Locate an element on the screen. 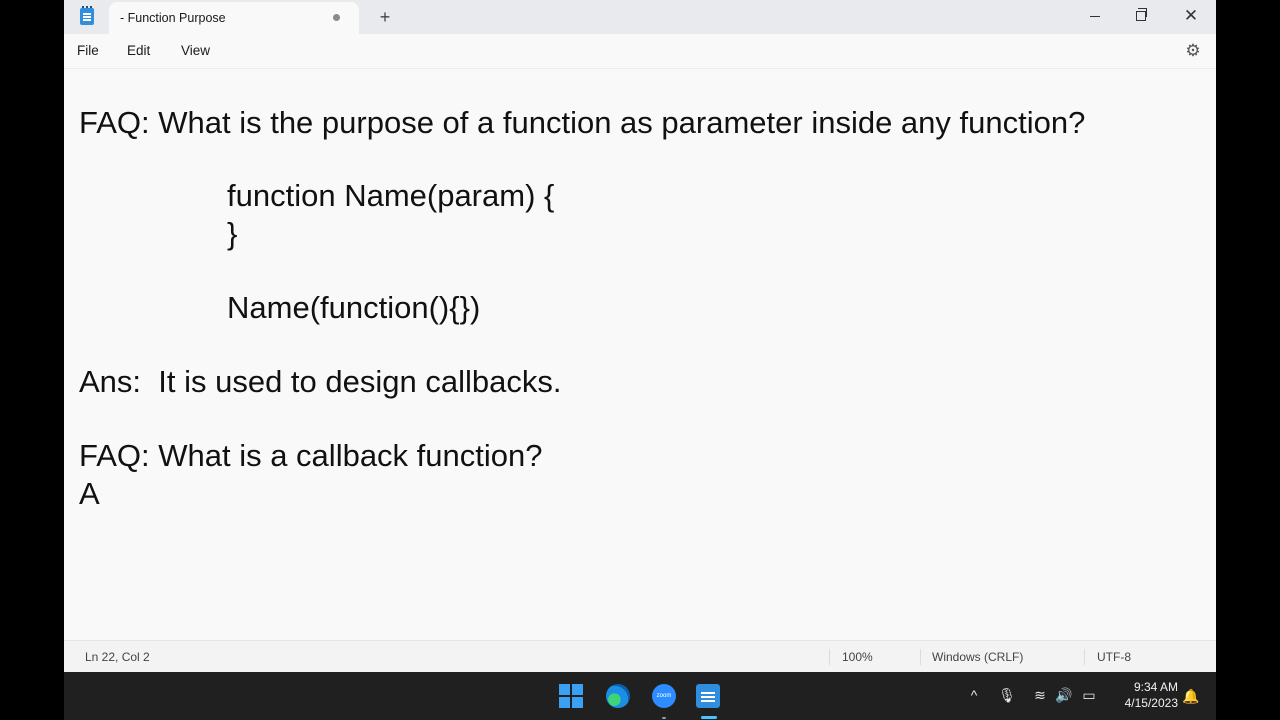 The height and width of the screenshot is (720, 1280). battery-icon: ▭ is located at coordinates (1089, 695).